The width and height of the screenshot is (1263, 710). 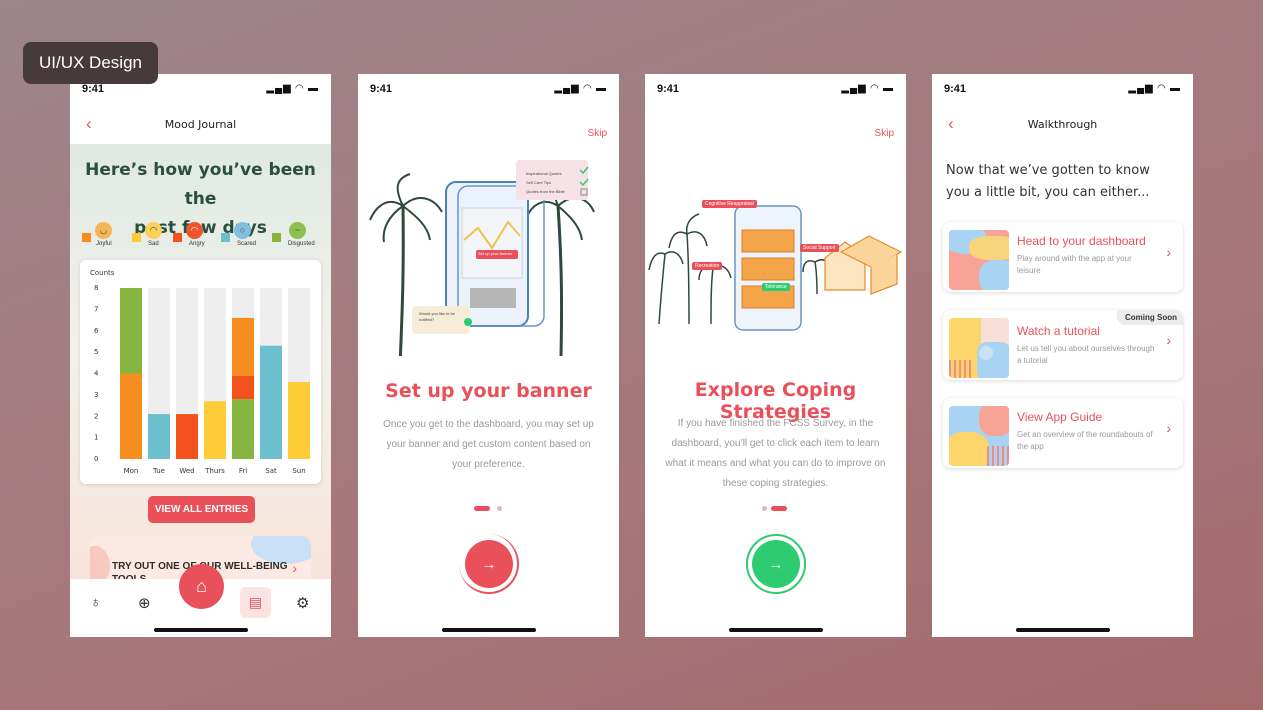 What do you see at coordinates (775, 268) in the screenshot?
I see `coping-illustration` at bounding box center [775, 268].